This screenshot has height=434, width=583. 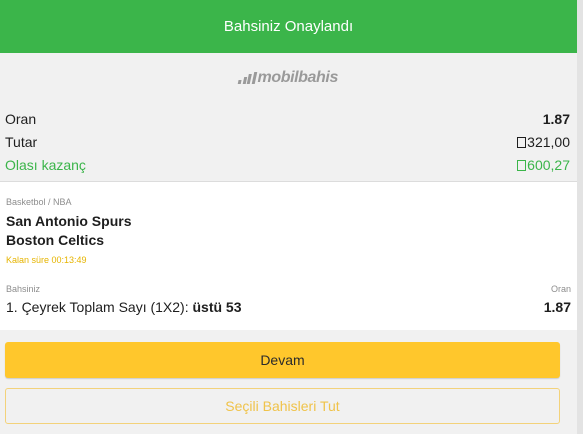 I want to click on potential-win-amount: 600,27, so click(x=543, y=165).